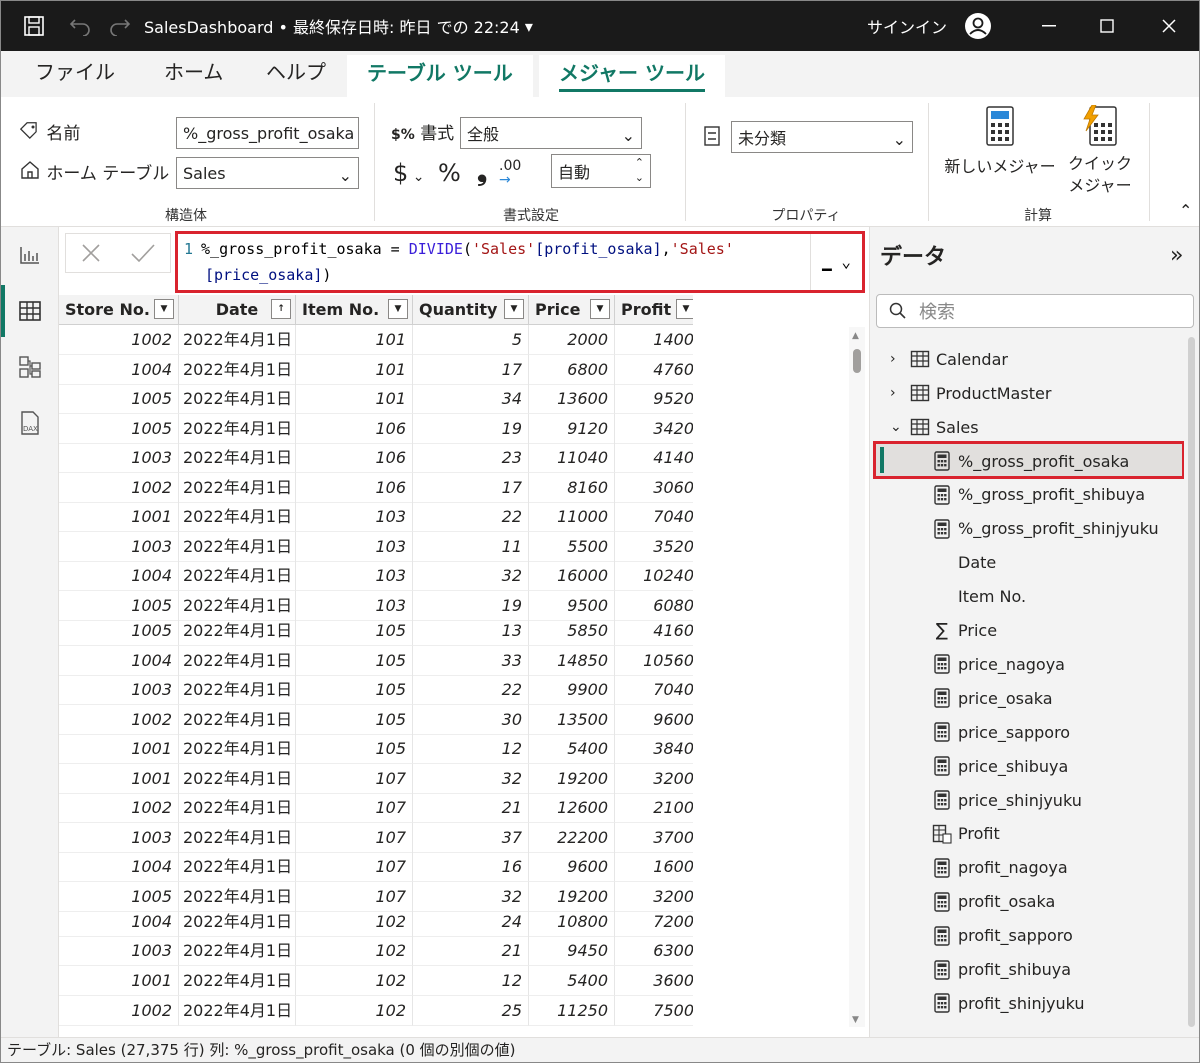  I want to click on column-header: Store No. ▼, so click(119, 310).